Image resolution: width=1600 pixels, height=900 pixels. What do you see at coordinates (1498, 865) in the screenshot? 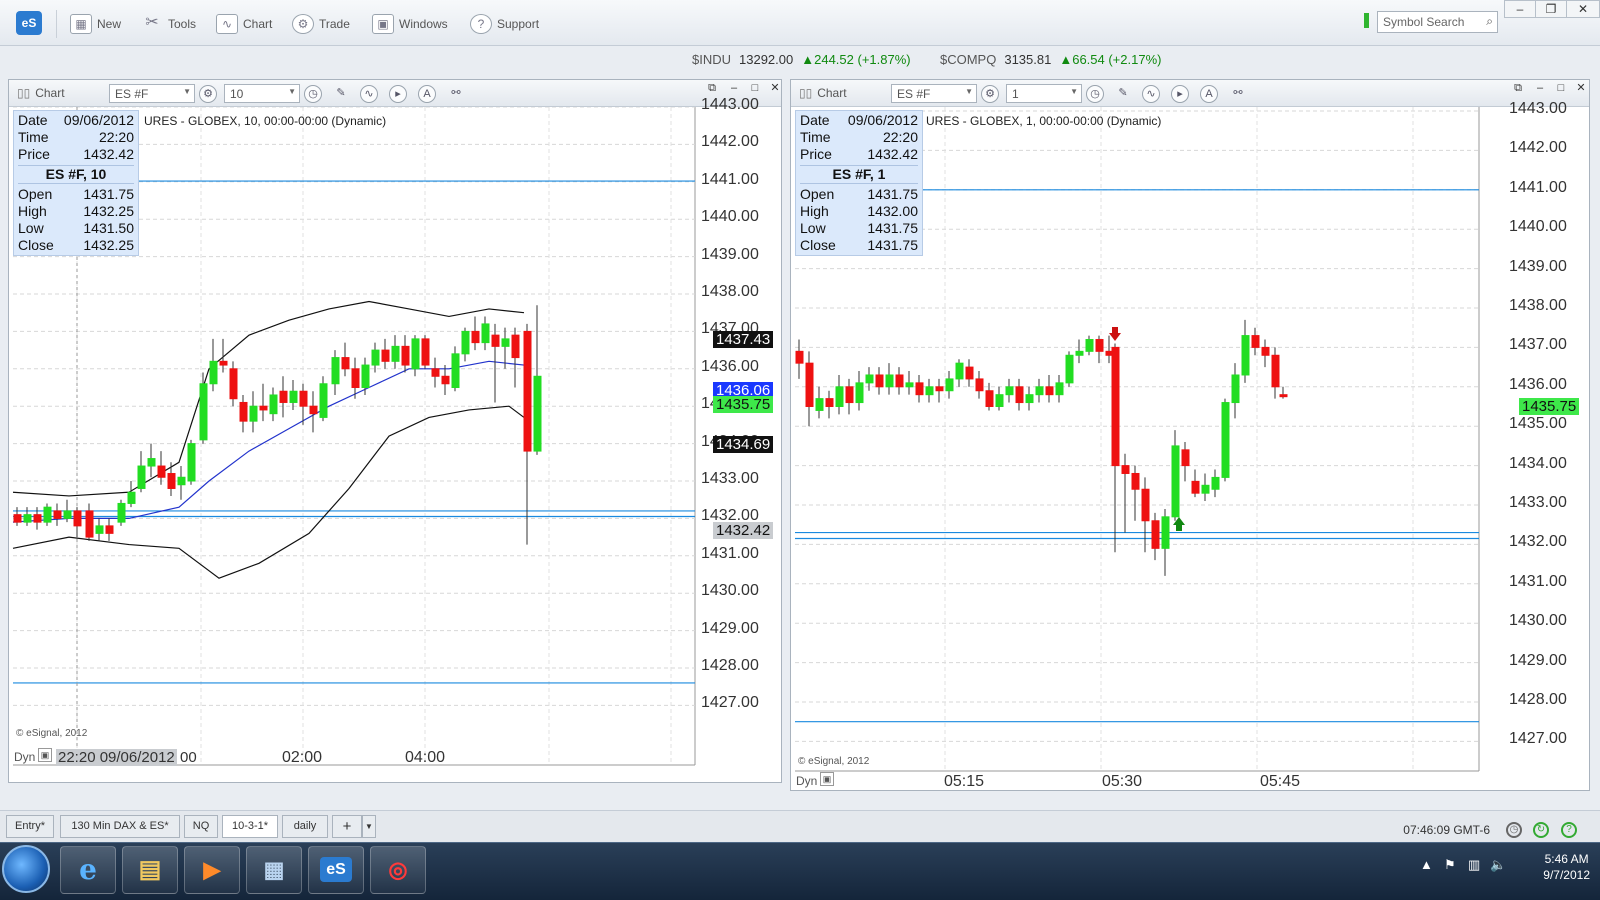
I see `volume-icon: 🔈` at bounding box center [1498, 865].